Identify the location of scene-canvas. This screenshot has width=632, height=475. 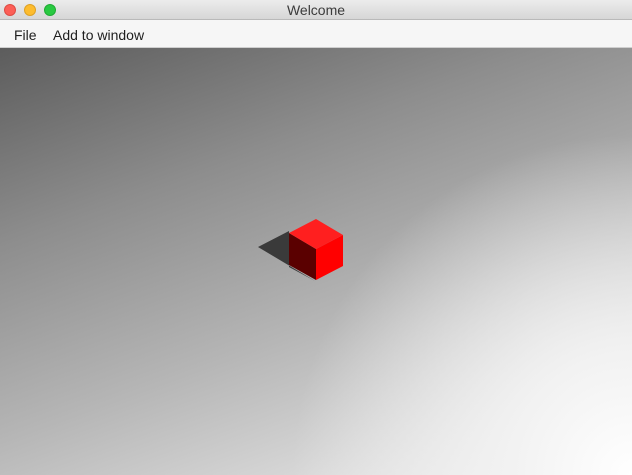
(300, 250).